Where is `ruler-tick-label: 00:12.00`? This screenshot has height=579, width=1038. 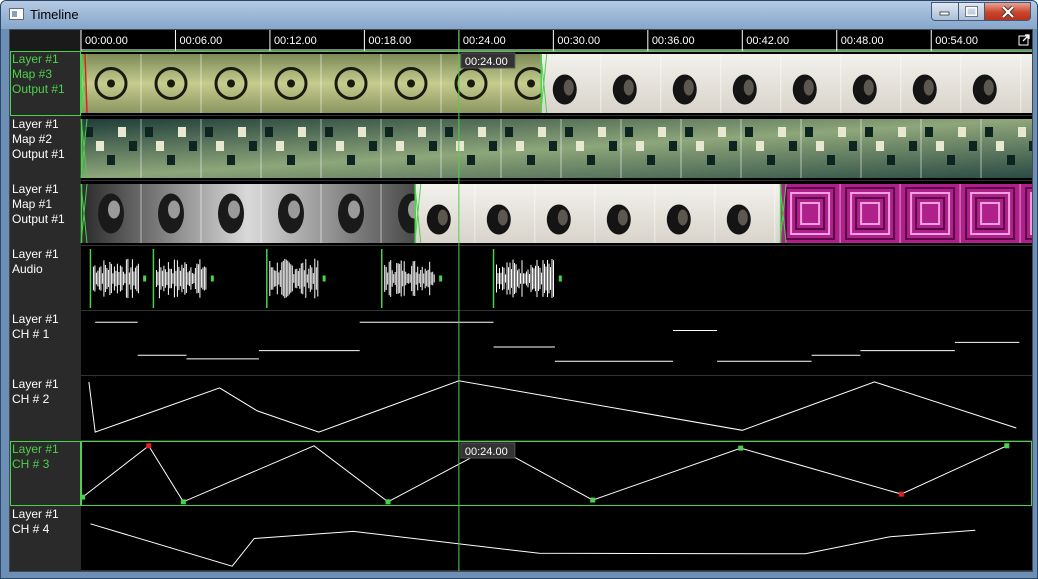
ruler-tick-label: 00:12.00 is located at coordinates (295, 41).